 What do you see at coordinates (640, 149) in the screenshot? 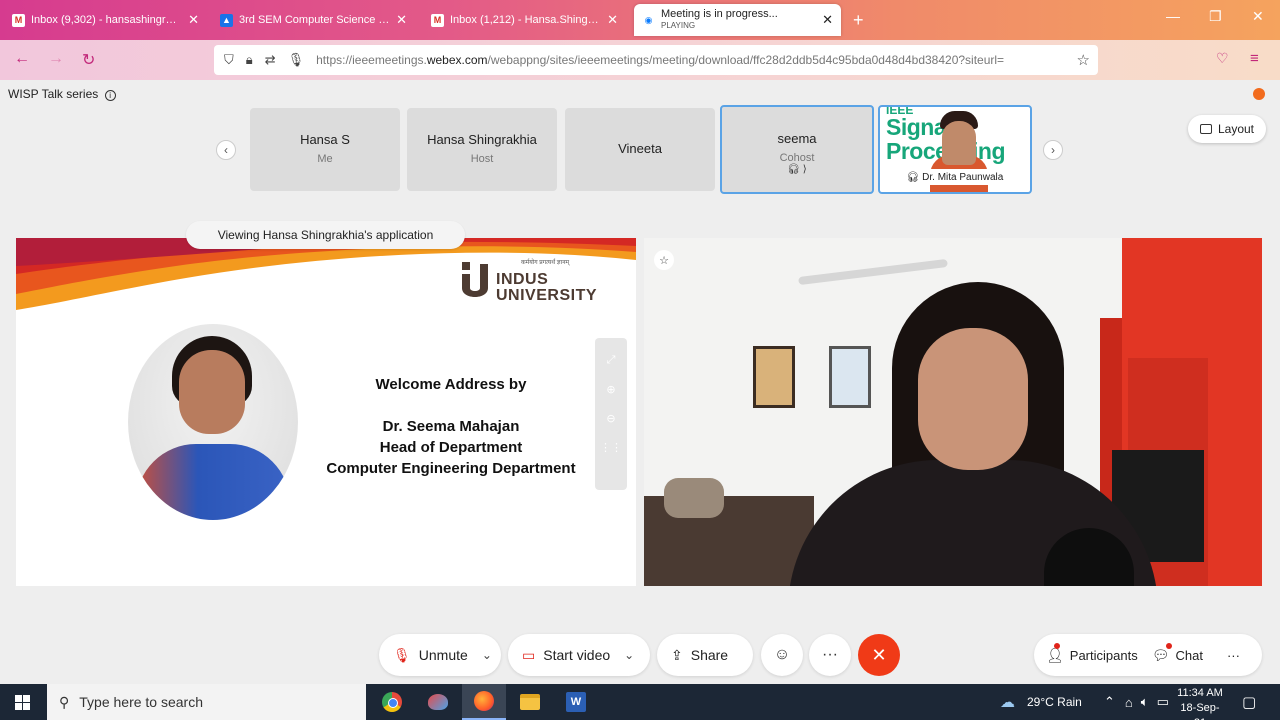
I see `participant-tile-vineeta: Vineeta` at bounding box center [640, 149].